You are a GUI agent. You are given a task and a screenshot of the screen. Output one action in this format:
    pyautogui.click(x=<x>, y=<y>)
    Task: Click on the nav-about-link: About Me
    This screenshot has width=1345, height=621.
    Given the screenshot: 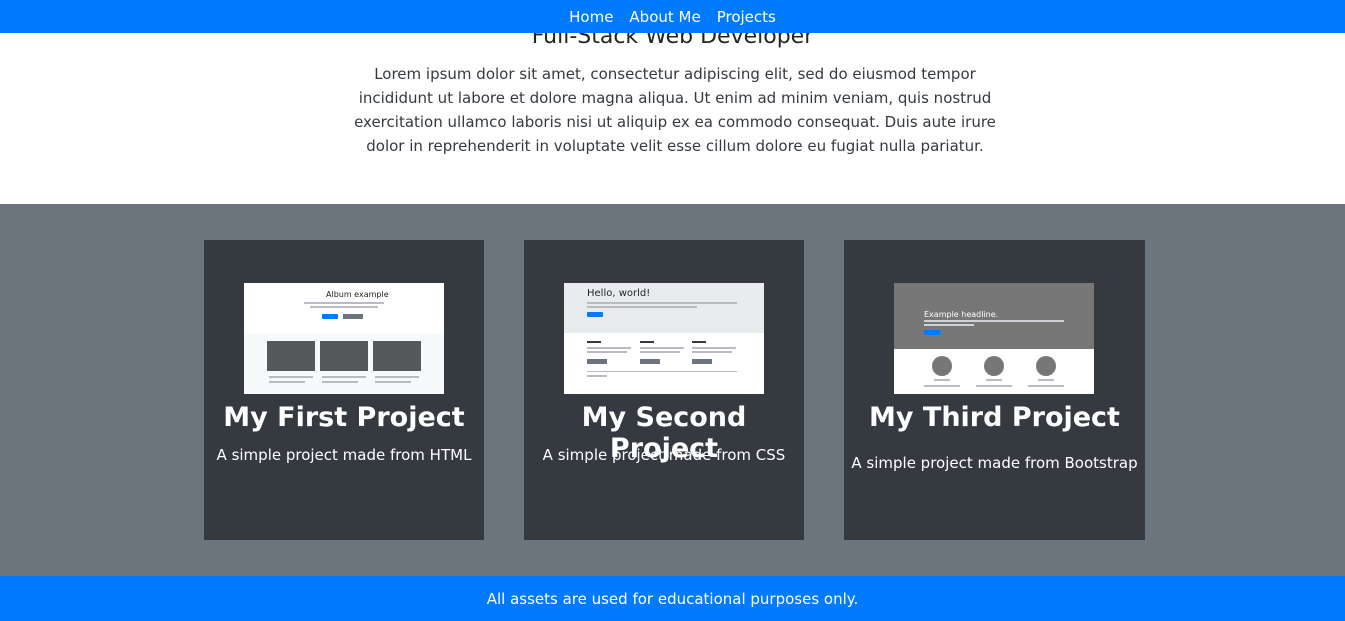 What is the action you would take?
    pyautogui.click(x=664, y=17)
    